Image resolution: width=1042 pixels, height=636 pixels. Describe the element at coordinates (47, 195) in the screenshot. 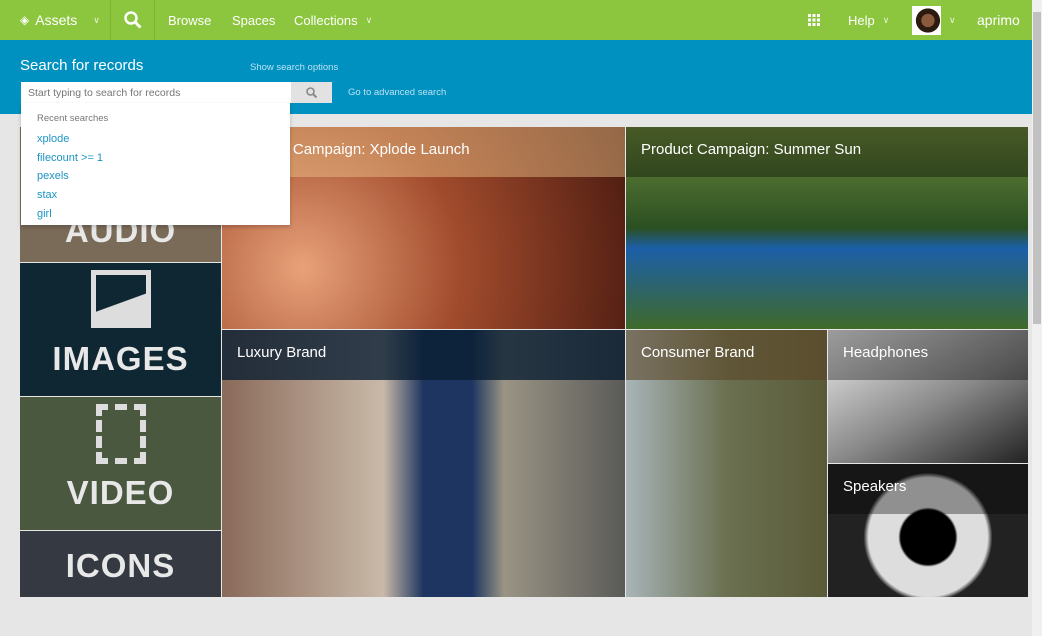

I see `recent-search-item: stax` at that location.